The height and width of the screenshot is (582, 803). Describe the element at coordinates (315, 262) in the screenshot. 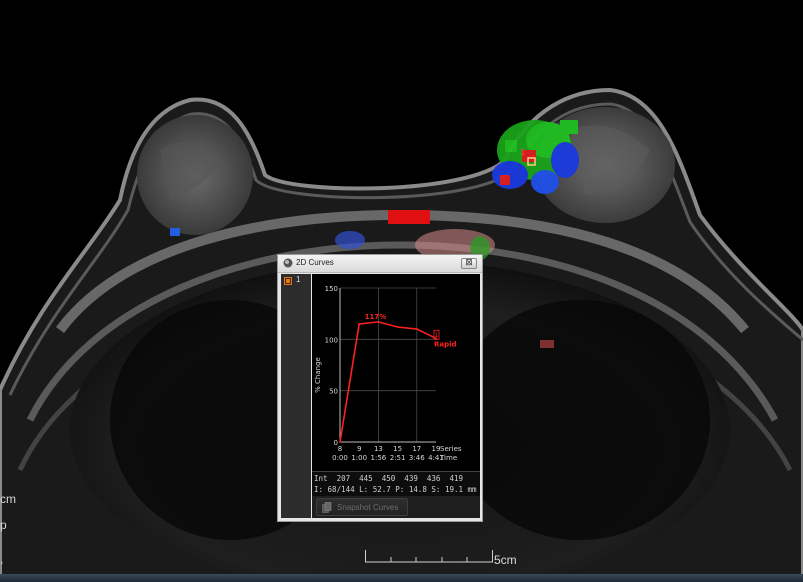

I see `window-title: 2D Curves` at that location.